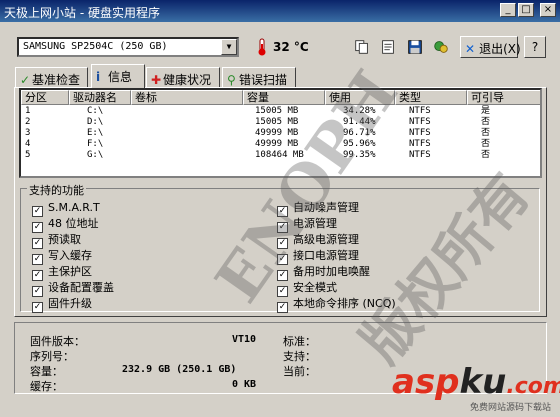 This screenshot has width=560, height=417. I want to click on capacity-value: 232.9 GB (250.1 GB), so click(179, 369).